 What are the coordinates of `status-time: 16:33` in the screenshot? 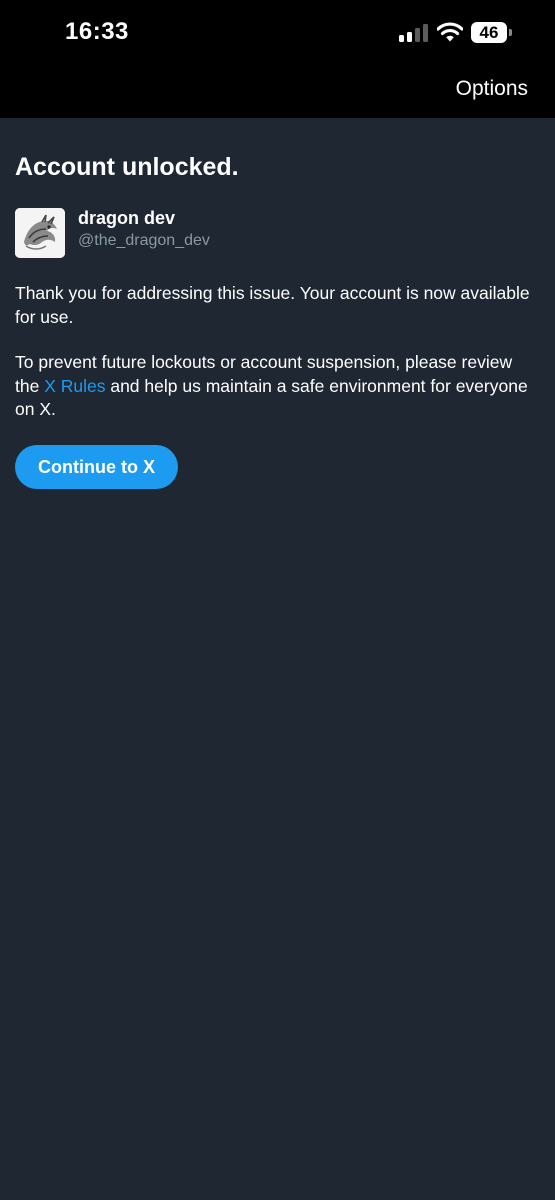 It's located at (97, 31).